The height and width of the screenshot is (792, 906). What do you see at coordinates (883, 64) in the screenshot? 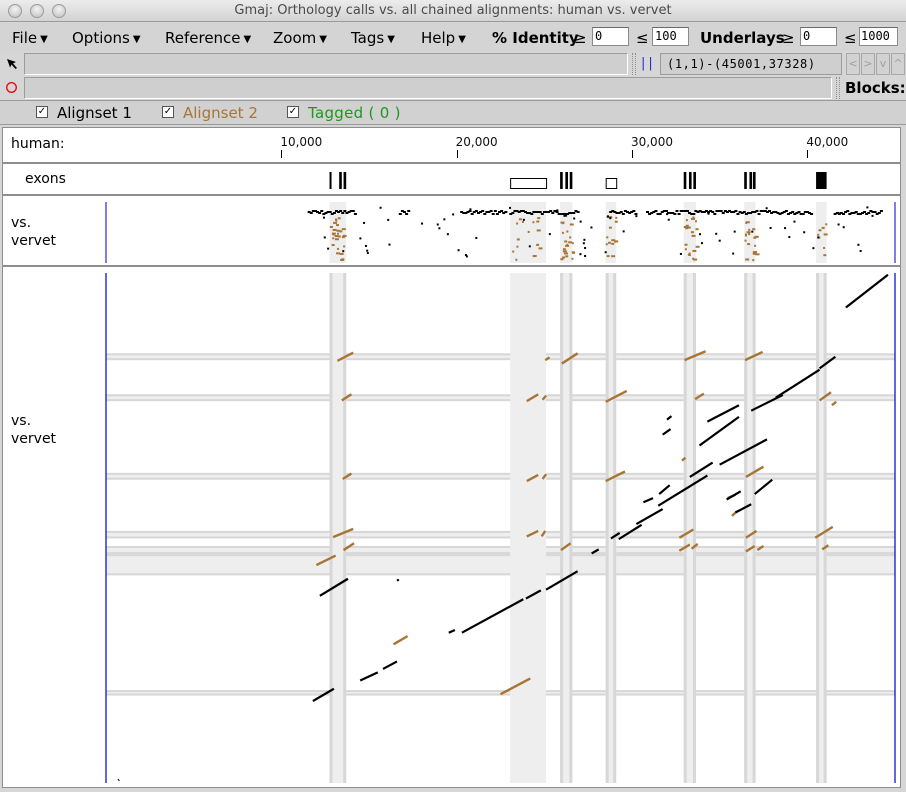
I see `nav-down-button: v` at bounding box center [883, 64].